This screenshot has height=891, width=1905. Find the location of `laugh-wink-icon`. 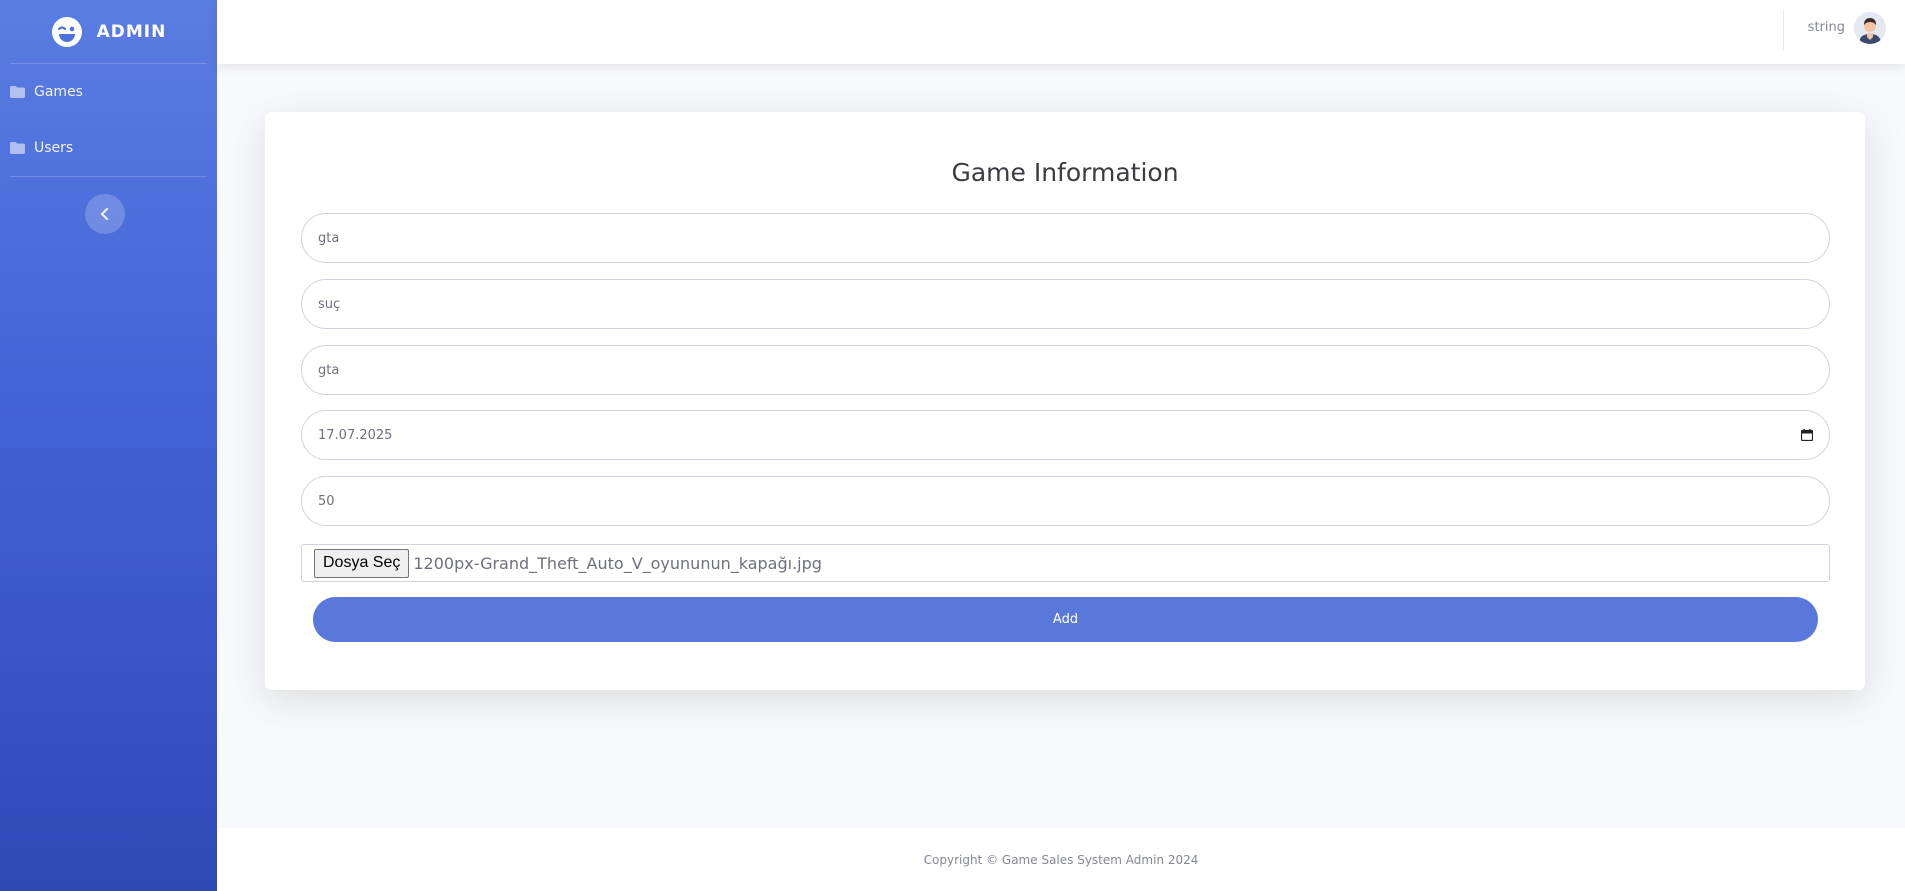

laugh-wink-icon is located at coordinates (67, 32).